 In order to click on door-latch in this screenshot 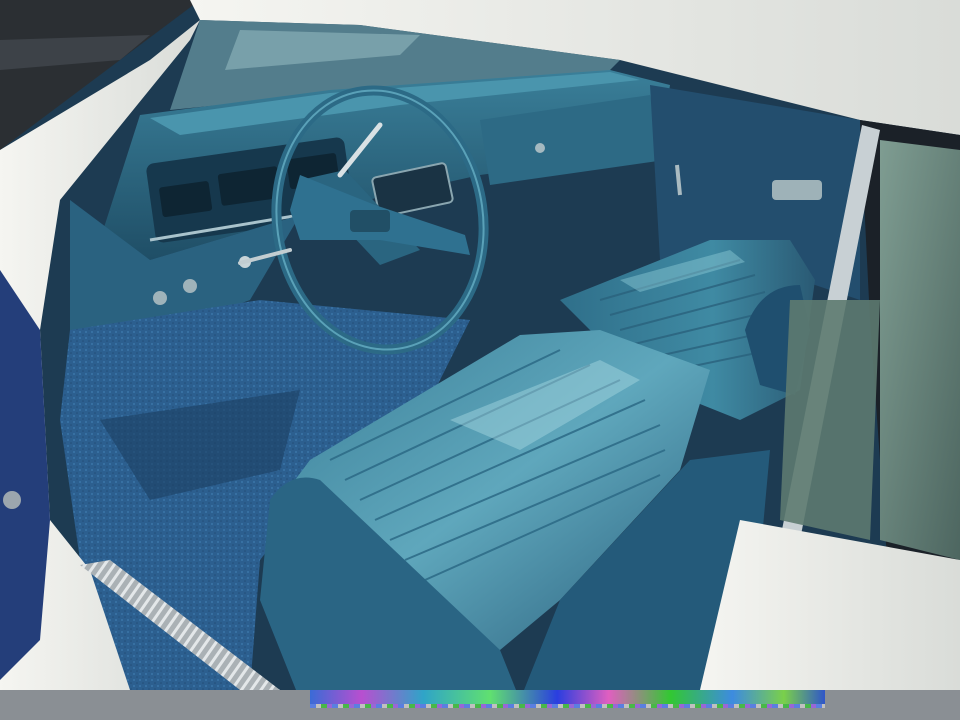, I will do `click(12, 500)`.